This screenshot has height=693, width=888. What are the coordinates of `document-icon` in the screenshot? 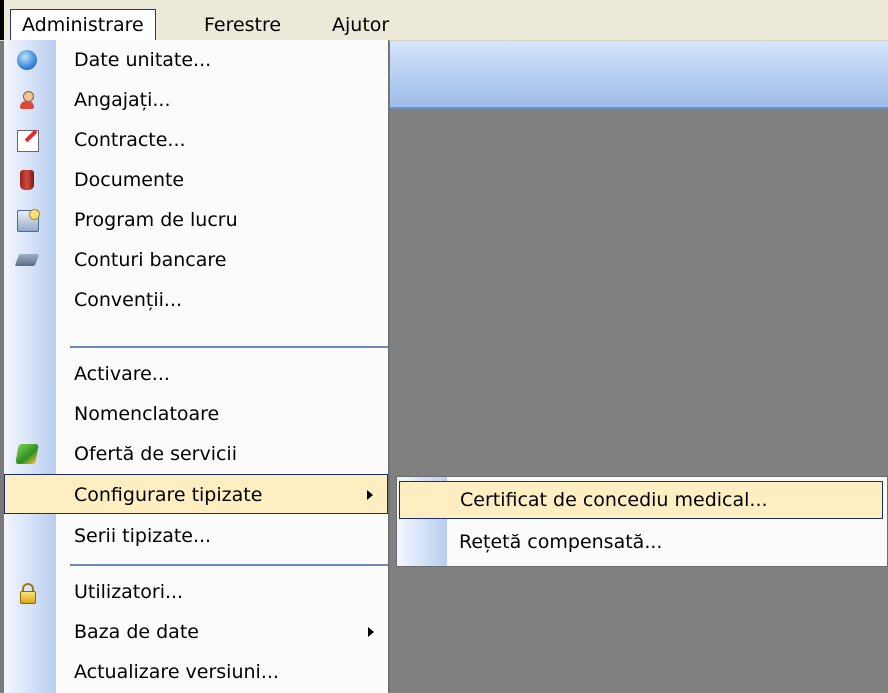 It's located at (27, 180).